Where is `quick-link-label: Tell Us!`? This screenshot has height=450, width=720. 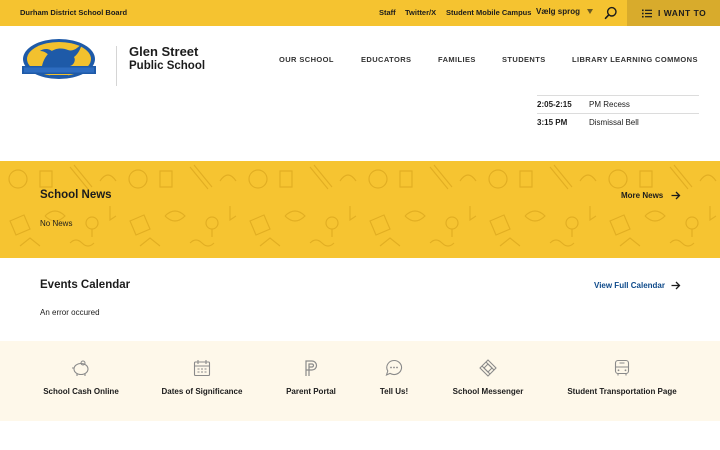
quick-link-label: Tell Us! is located at coordinates (394, 391).